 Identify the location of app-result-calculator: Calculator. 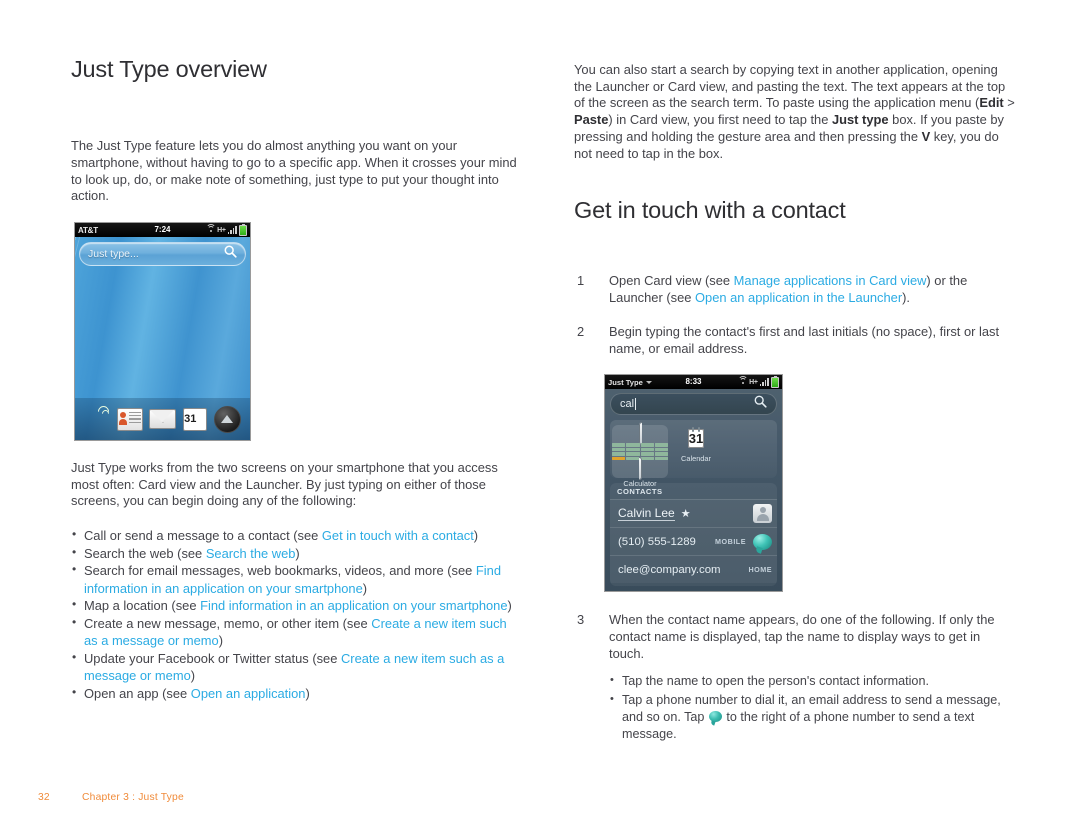
(640, 455).